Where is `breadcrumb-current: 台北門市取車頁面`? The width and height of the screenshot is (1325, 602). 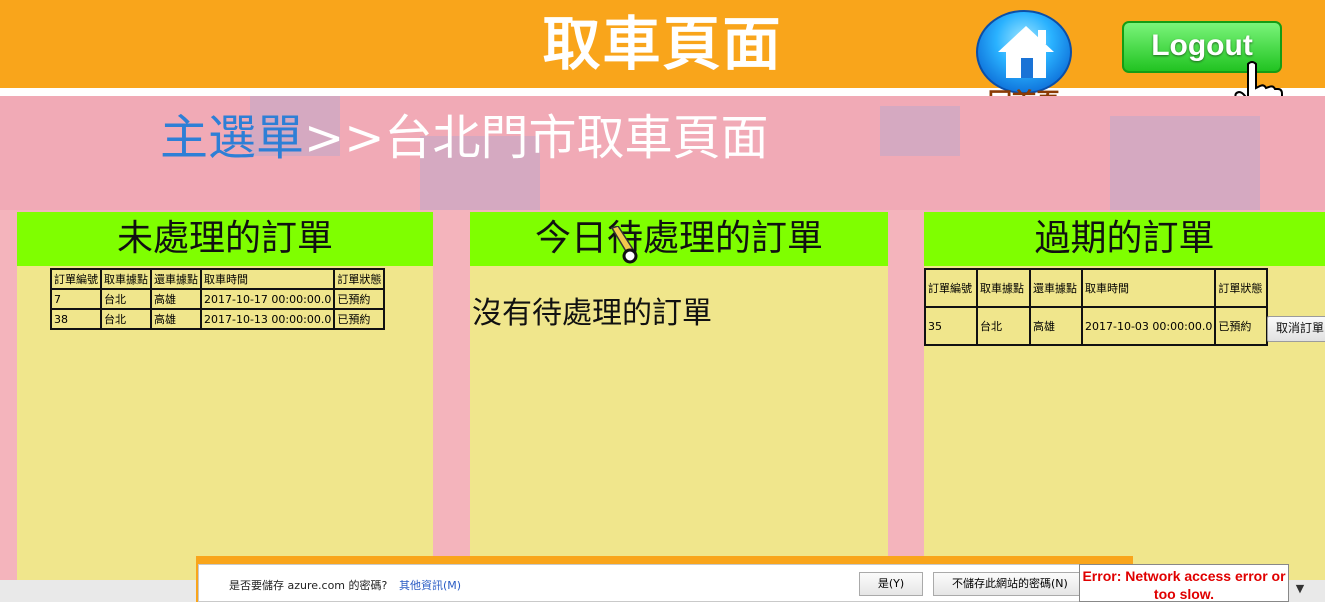
breadcrumb-current: 台北門市取車頁面 is located at coordinates (576, 138).